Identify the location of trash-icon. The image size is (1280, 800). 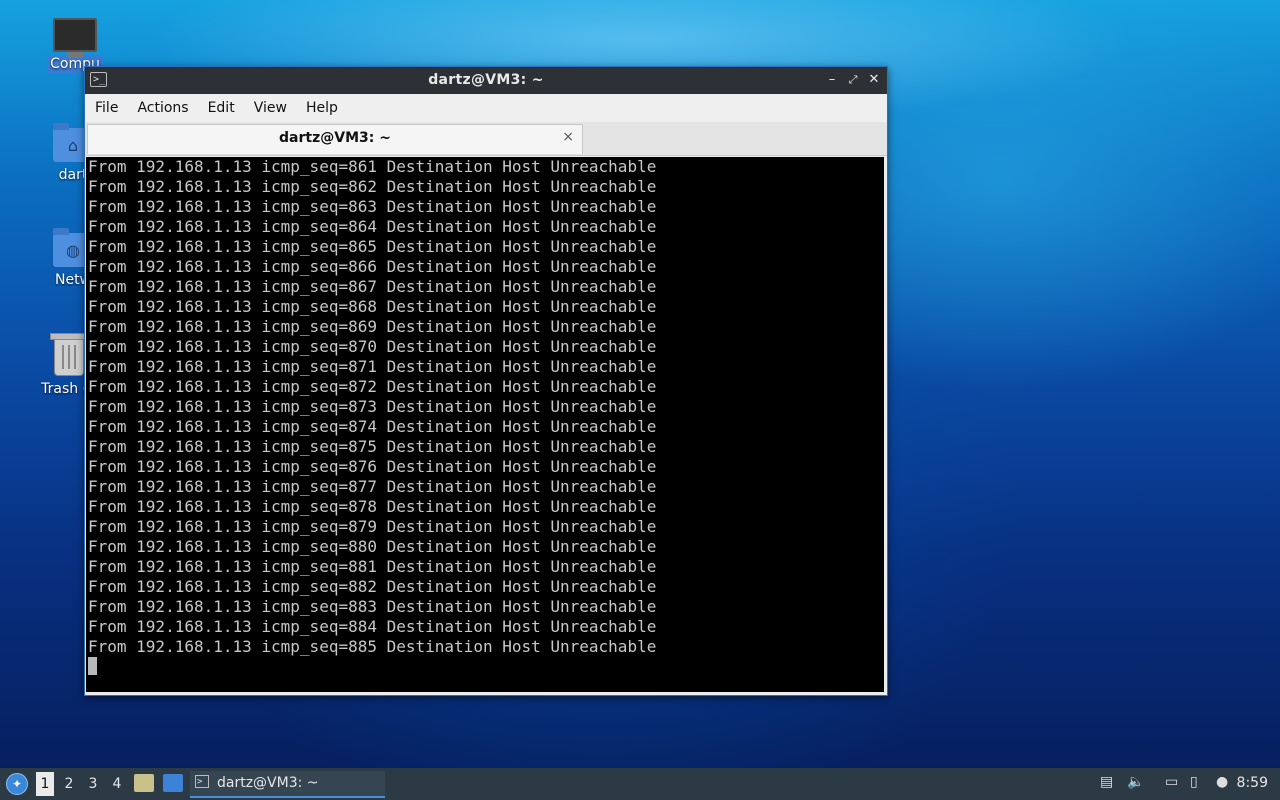
(70, 354).